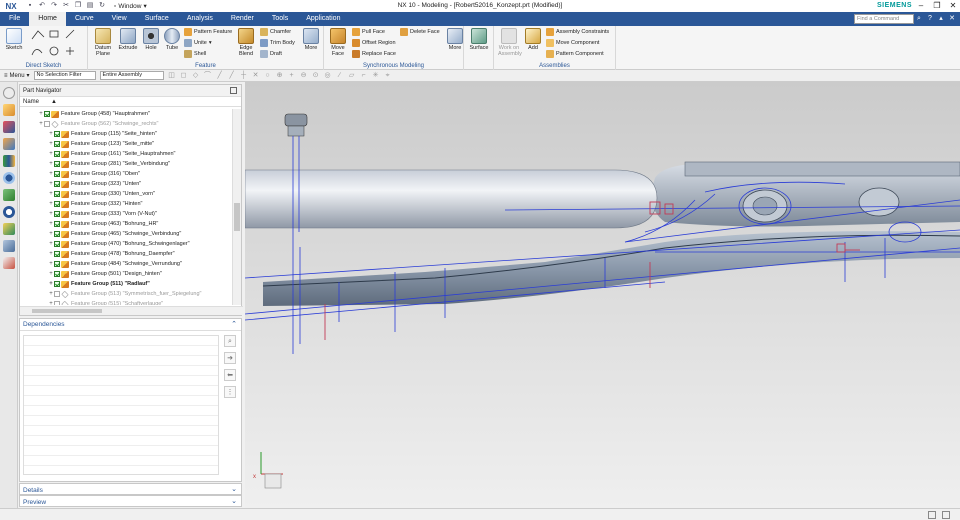  I want to click on arrow-left-icon: ⬅, so click(230, 375).